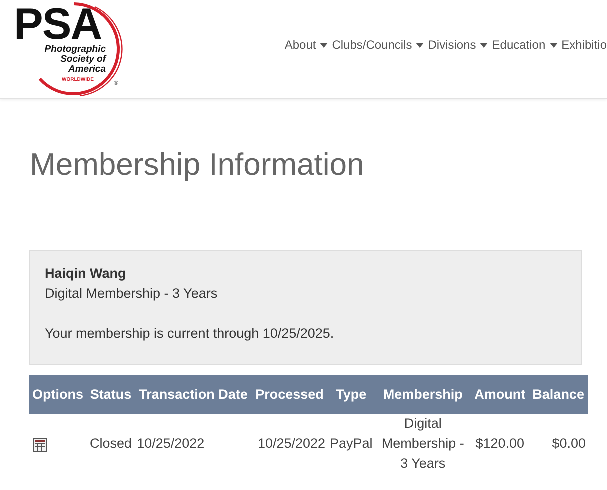 The height and width of the screenshot is (490, 607). What do you see at coordinates (290, 394) in the screenshot?
I see `column-header: Processed` at bounding box center [290, 394].